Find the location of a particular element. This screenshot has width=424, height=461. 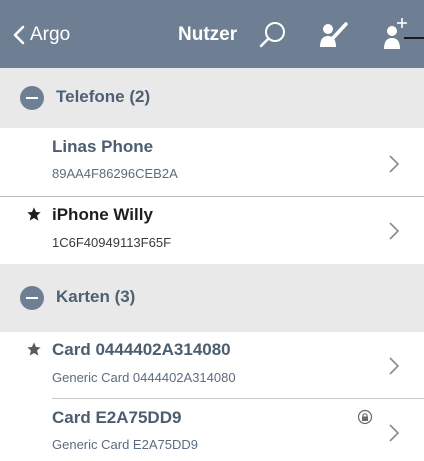

search-icon is located at coordinates (273, 35).